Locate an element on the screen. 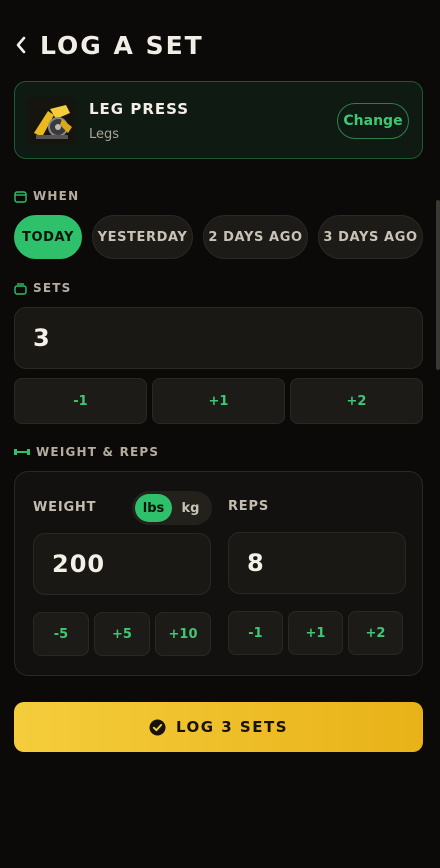 This screenshot has width=440, height=868. log-sets-button: LOG 3 SETS is located at coordinates (218, 727).